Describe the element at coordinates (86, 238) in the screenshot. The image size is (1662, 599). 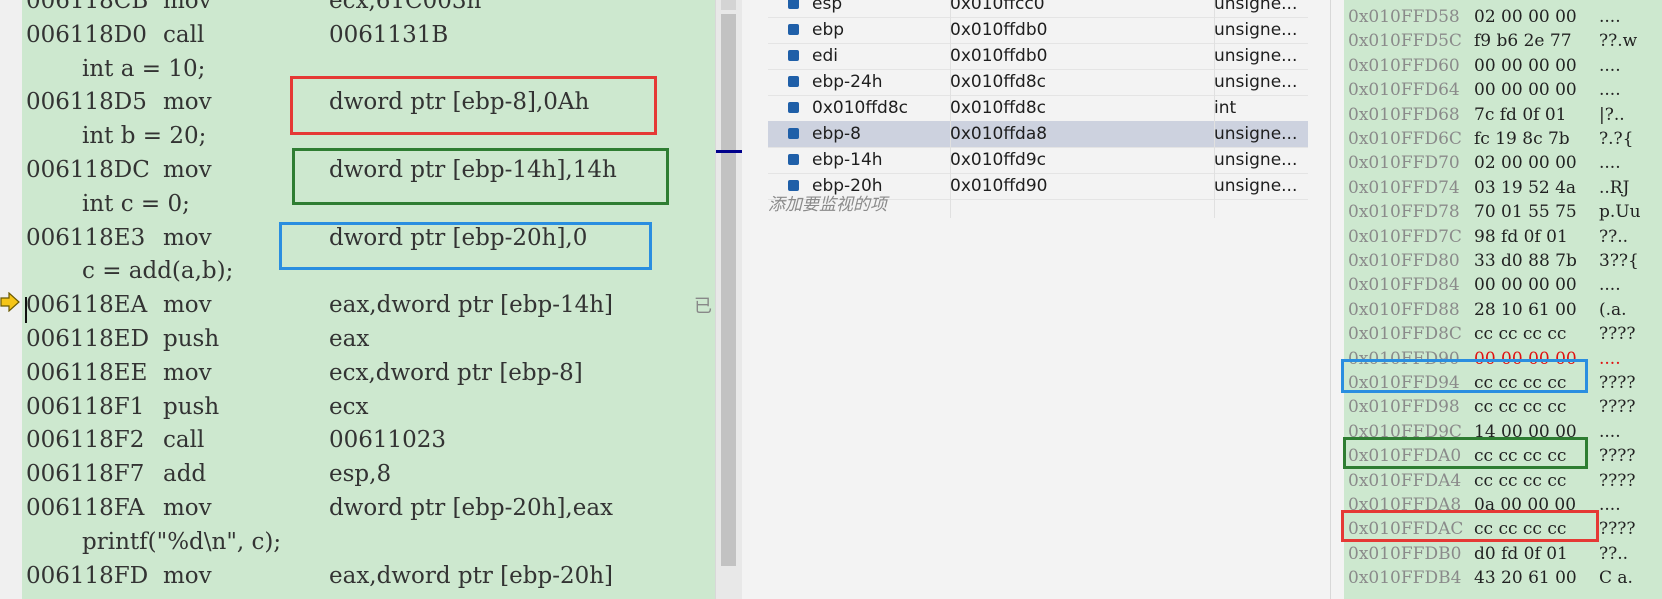
I see `asm-addr: 006118E3` at that location.